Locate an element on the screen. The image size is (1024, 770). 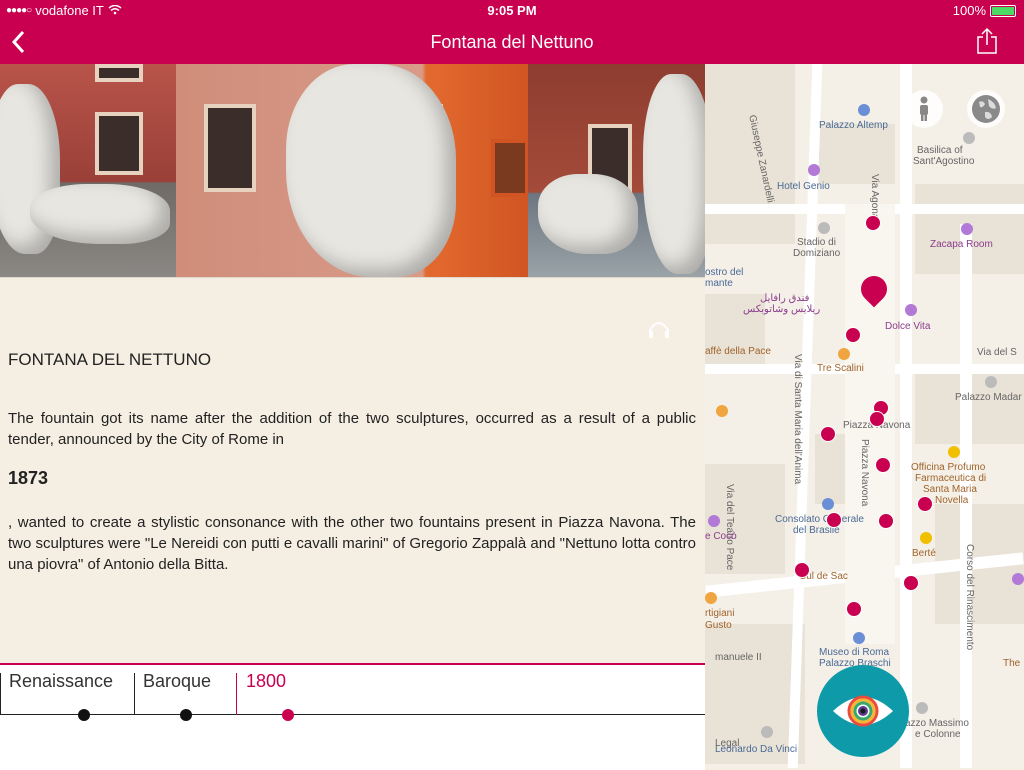
poi-heading: FONTANA DEL NETTUNO is located at coordinates (110, 359).